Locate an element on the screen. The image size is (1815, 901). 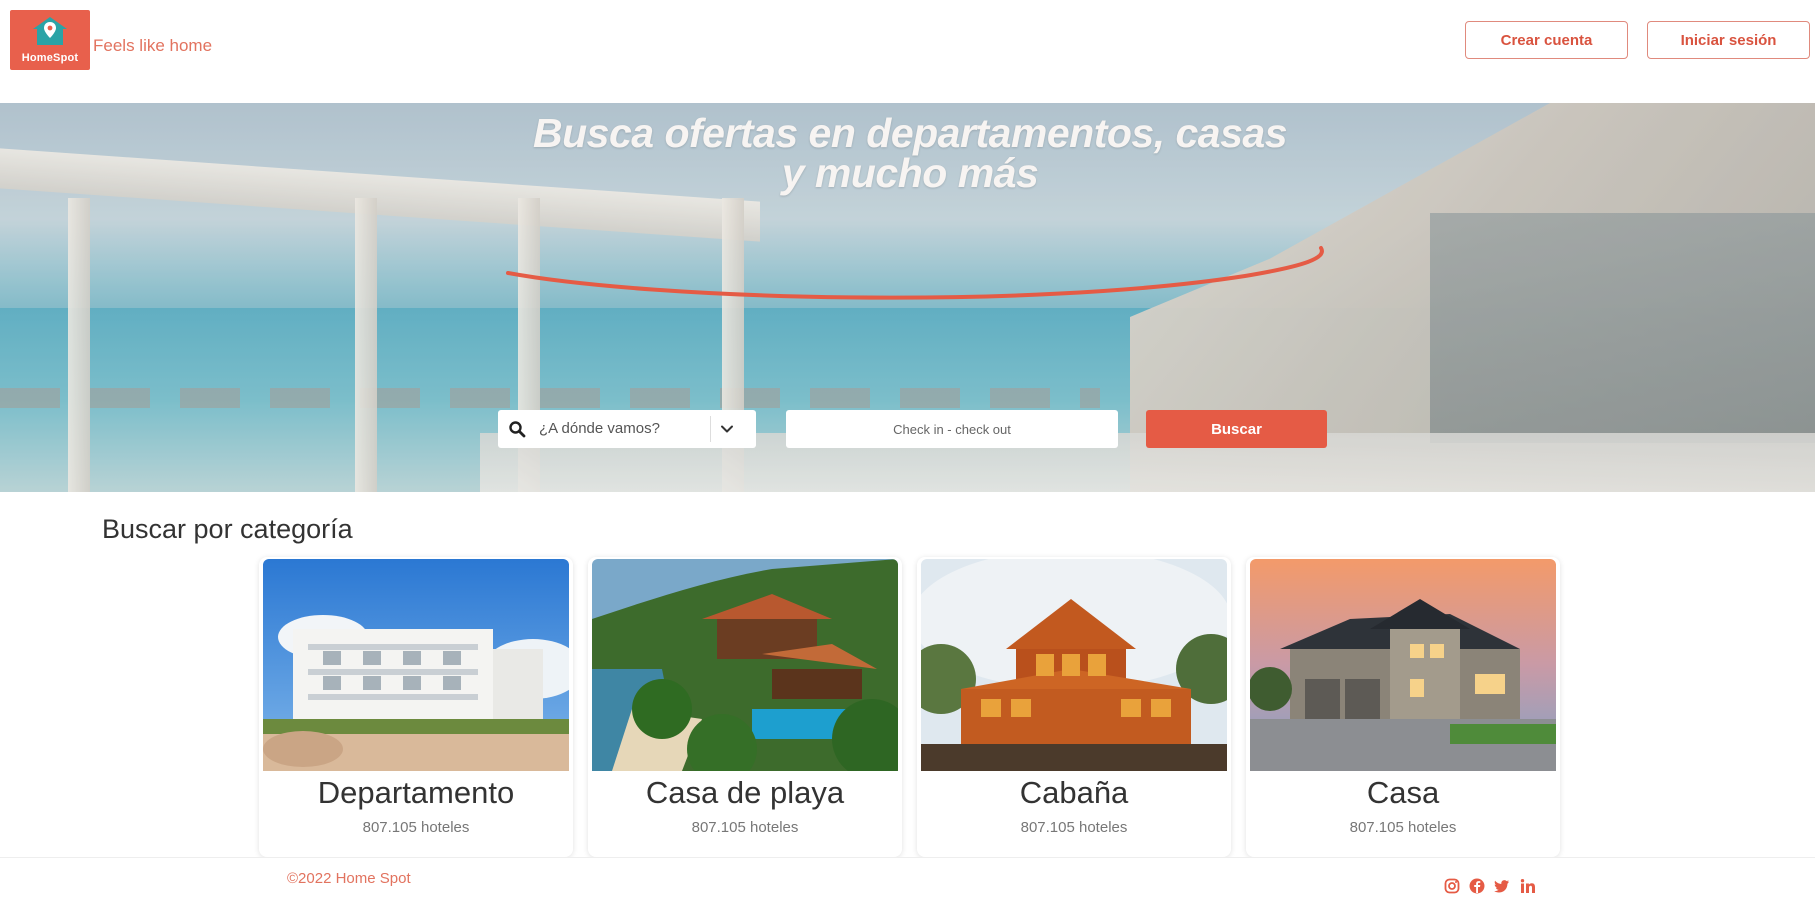
date-range-field: Check in - check out is located at coordinates (952, 429).